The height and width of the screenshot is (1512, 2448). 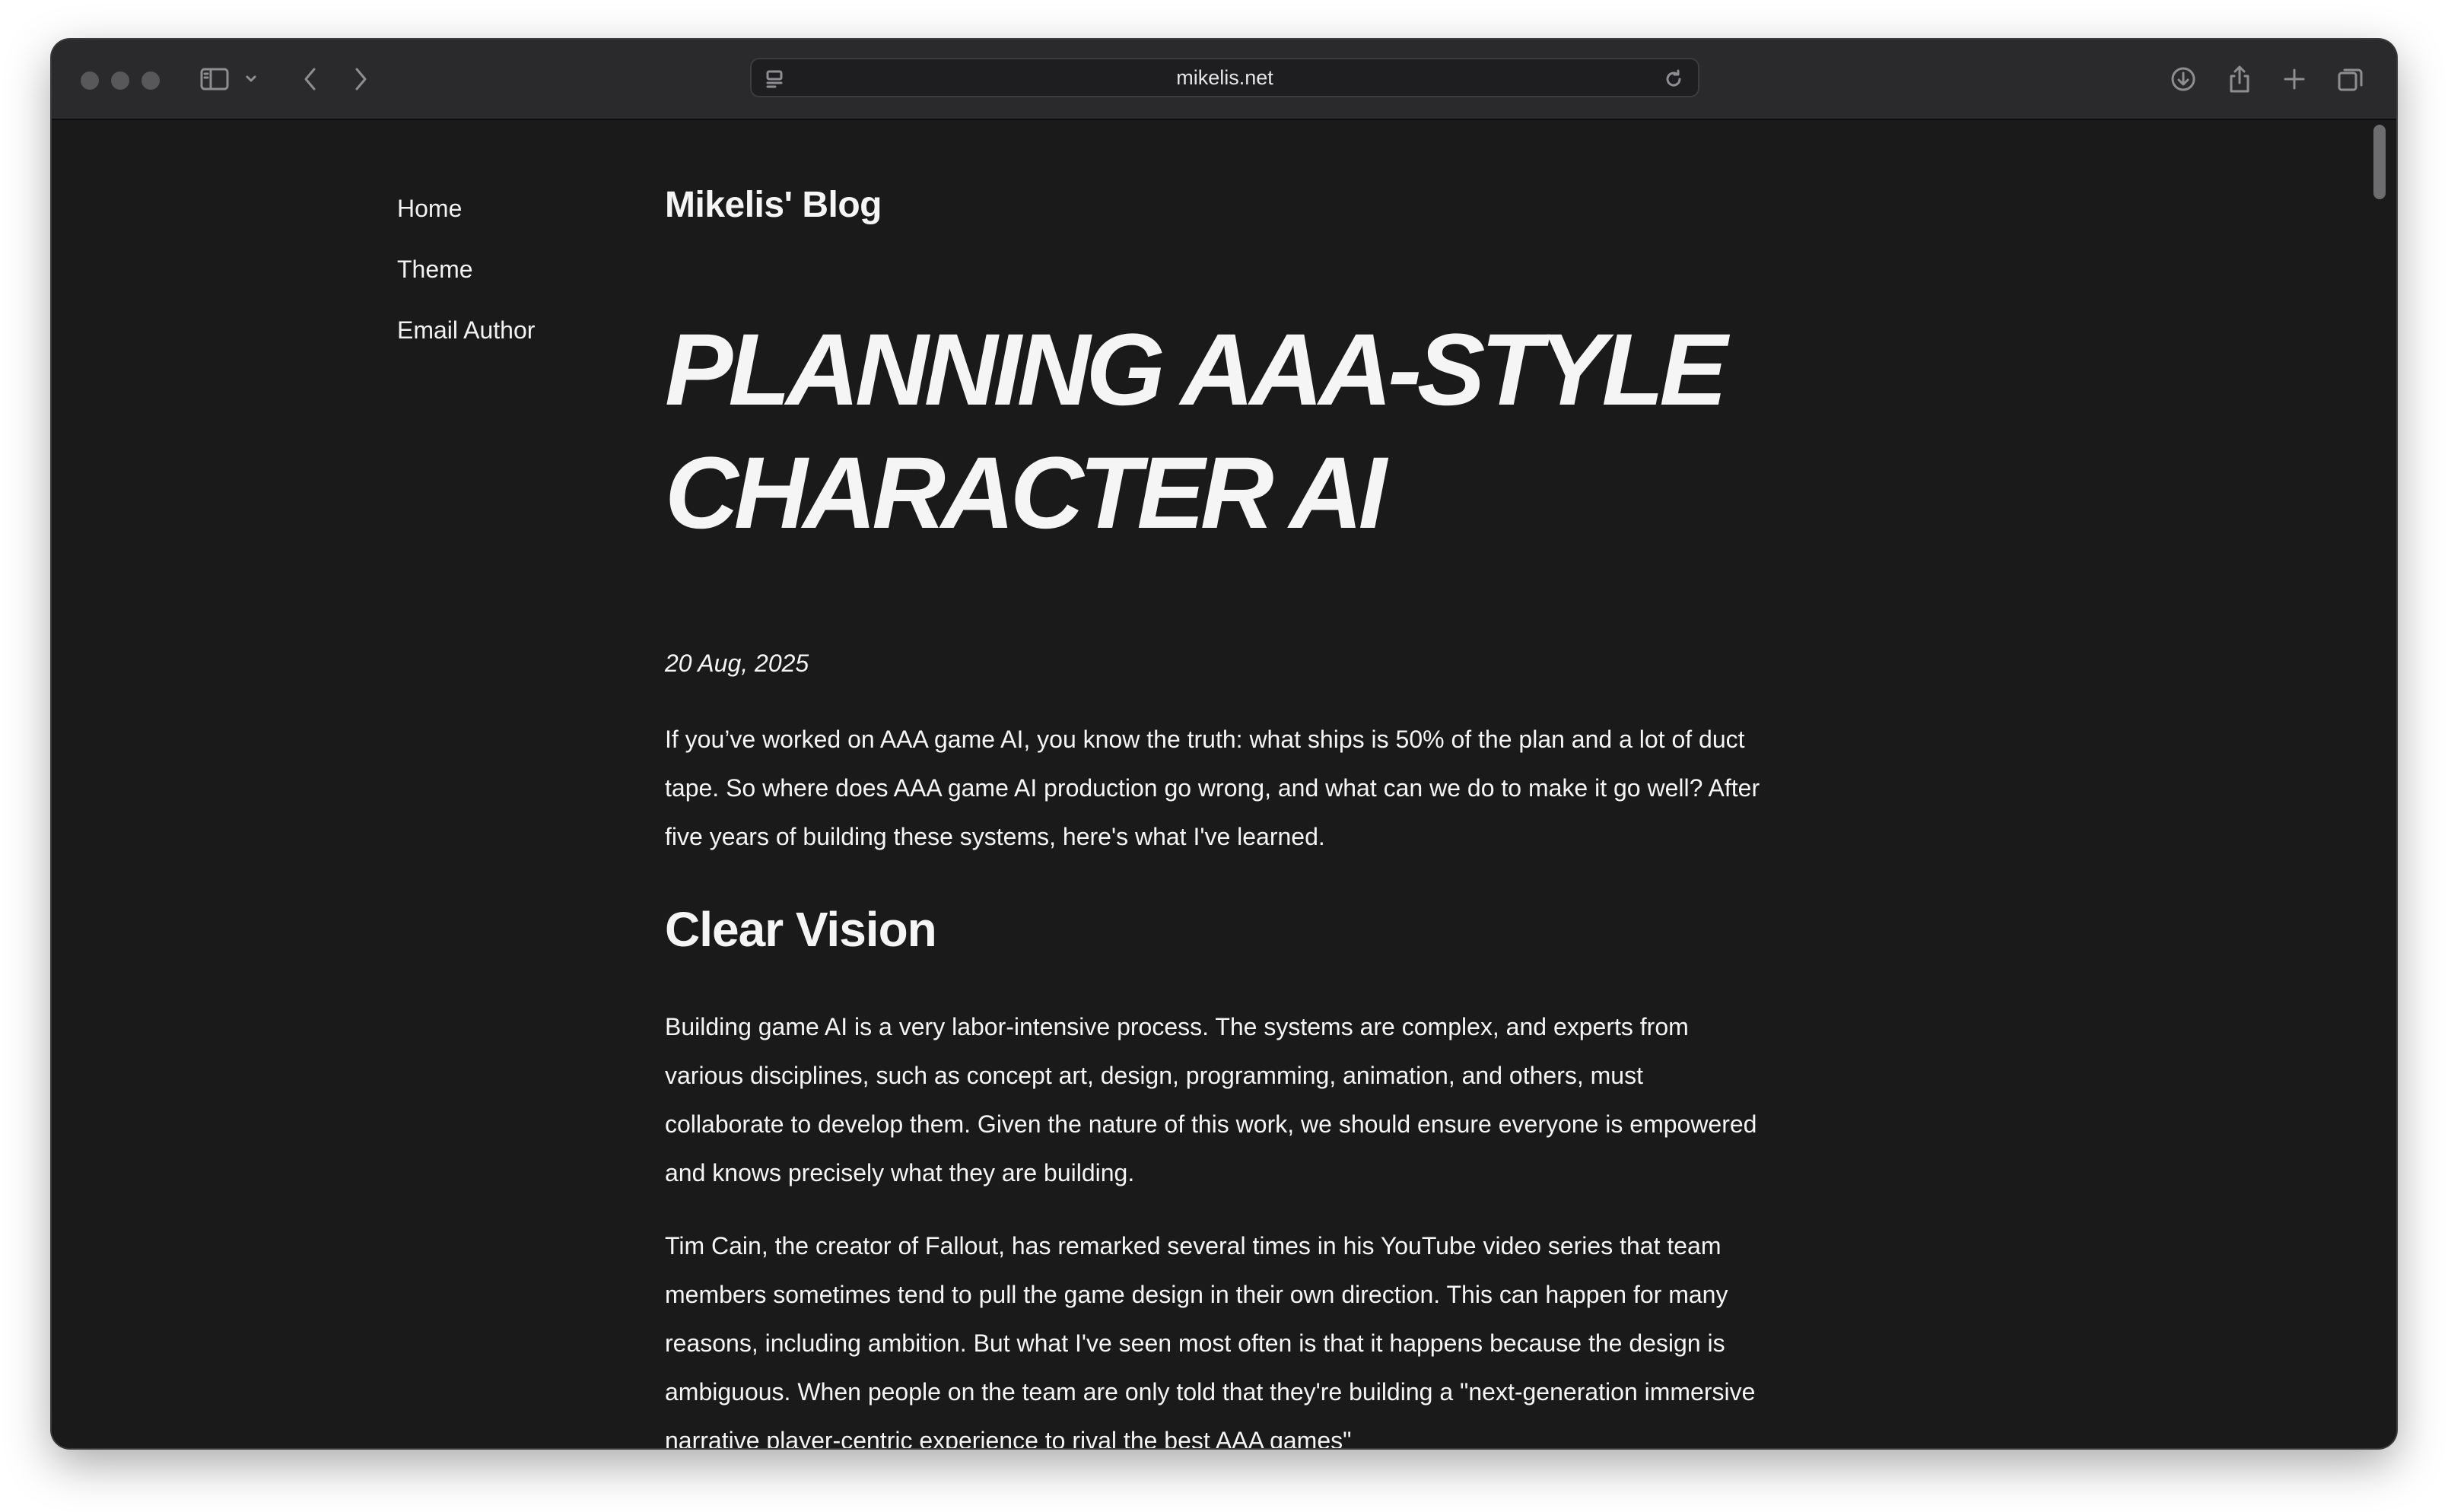 I want to click on nav-email-author-link: Email Author, so click(x=466, y=345).